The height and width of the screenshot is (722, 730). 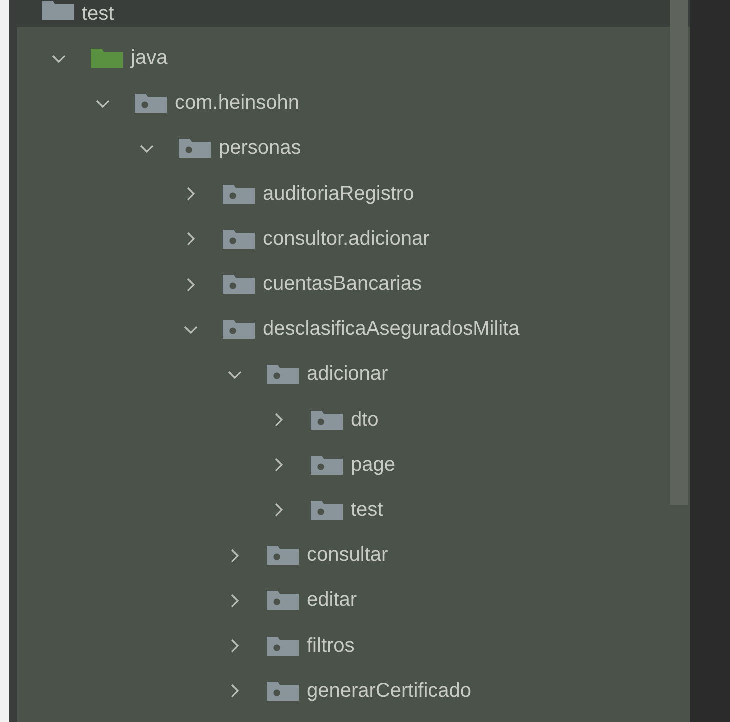 What do you see at coordinates (389, 691) in the screenshot?
I see `tree-item-label: generarCertificado` at bounding box center [389, 691].